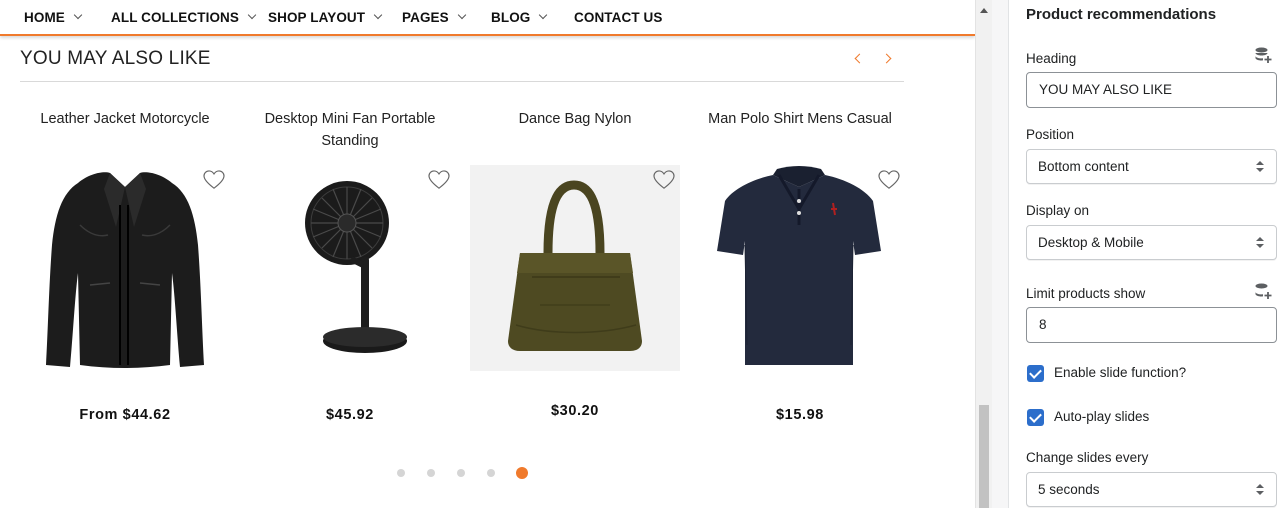 Image resolution: width=1284 pixels, height=508 pixels. Describe the element at coordinates (1151, 242) in the screenshot. I see `display-on-select: Desktop & Mobile` at that location.